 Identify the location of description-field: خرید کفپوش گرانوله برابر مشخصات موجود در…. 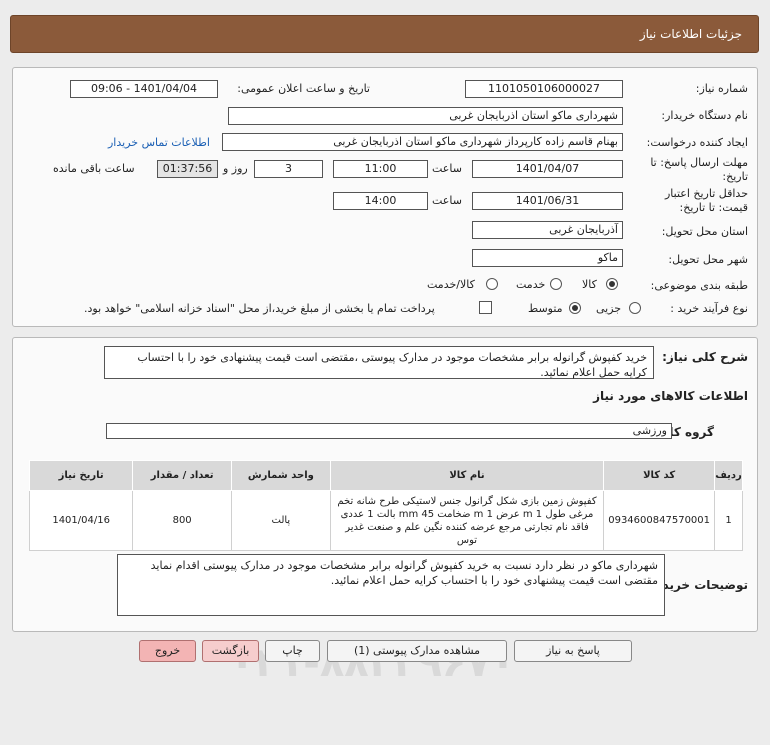
(379, 362).